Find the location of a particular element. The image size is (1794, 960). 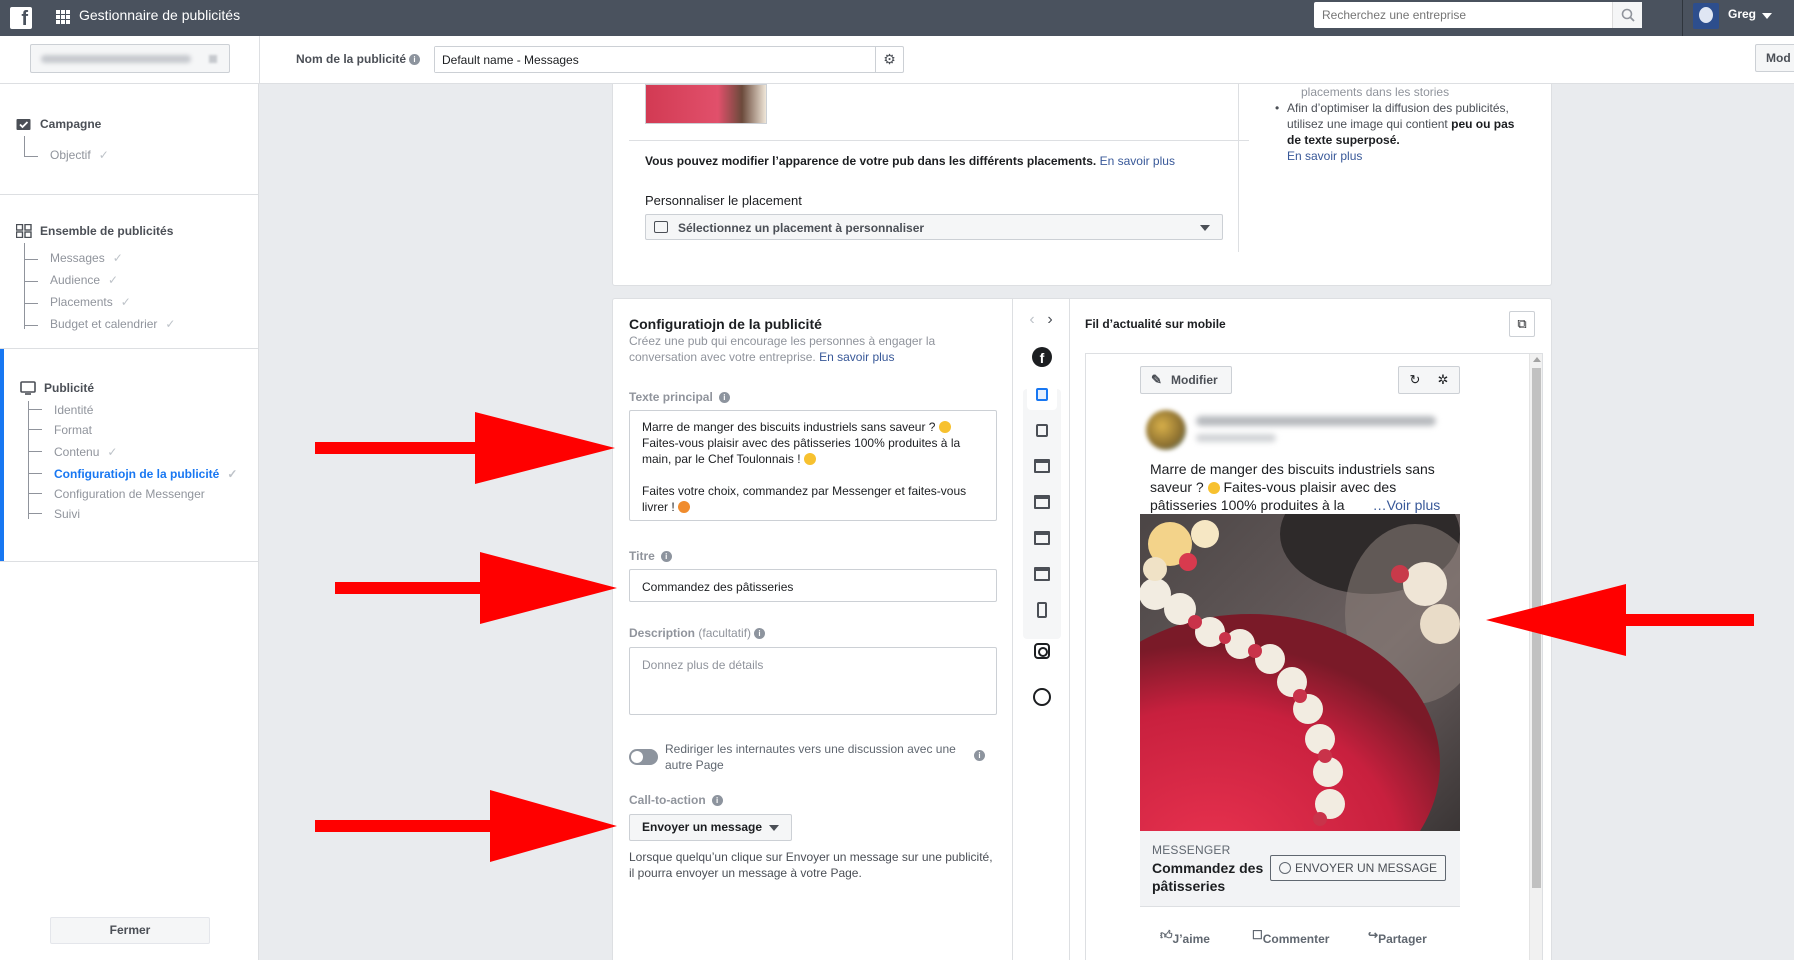

page-avatar is located at coordinates (1166, 430).